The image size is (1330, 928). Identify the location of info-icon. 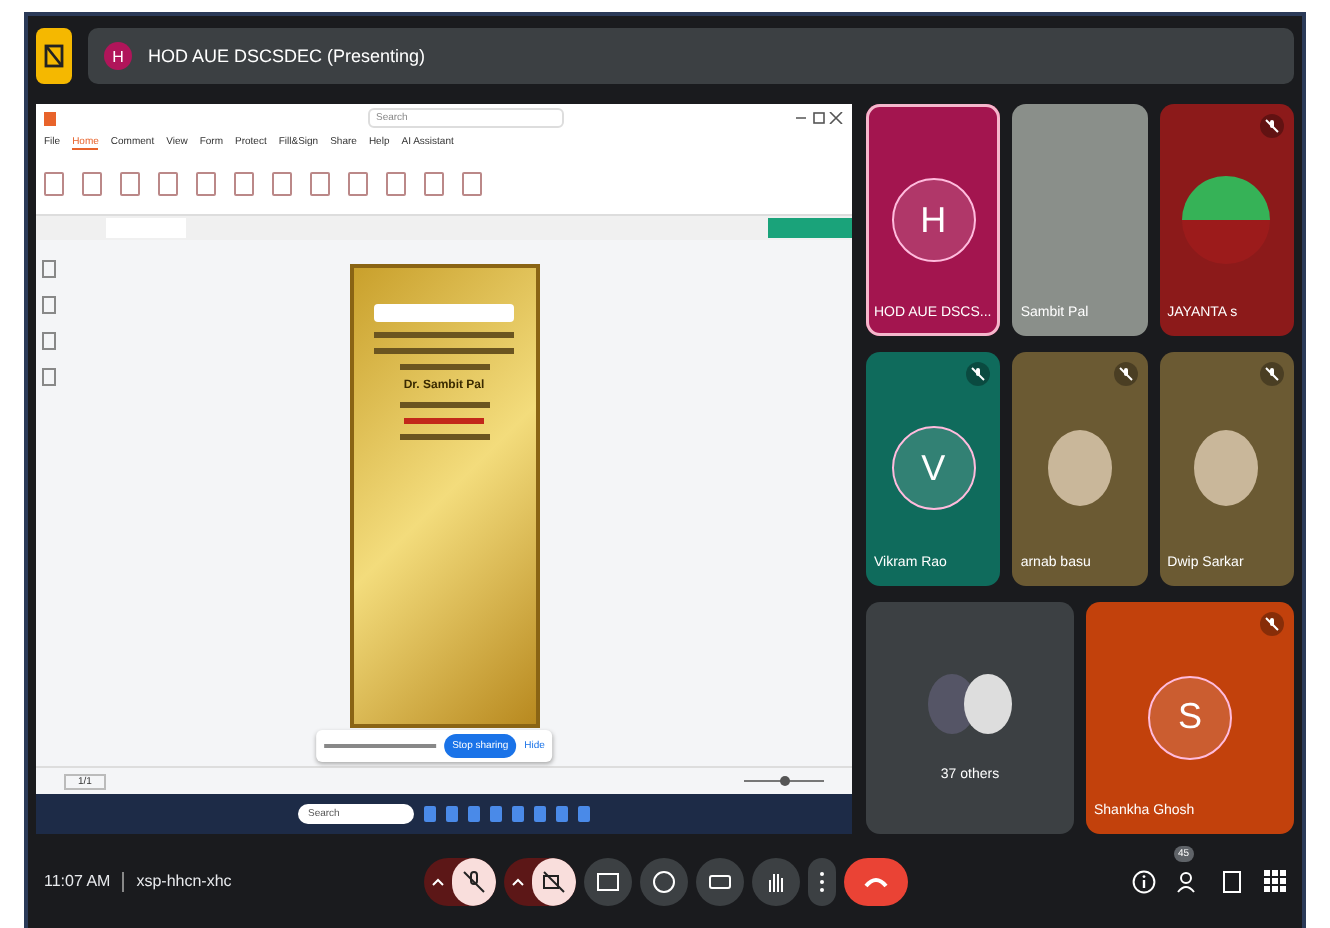
(1144, 881).